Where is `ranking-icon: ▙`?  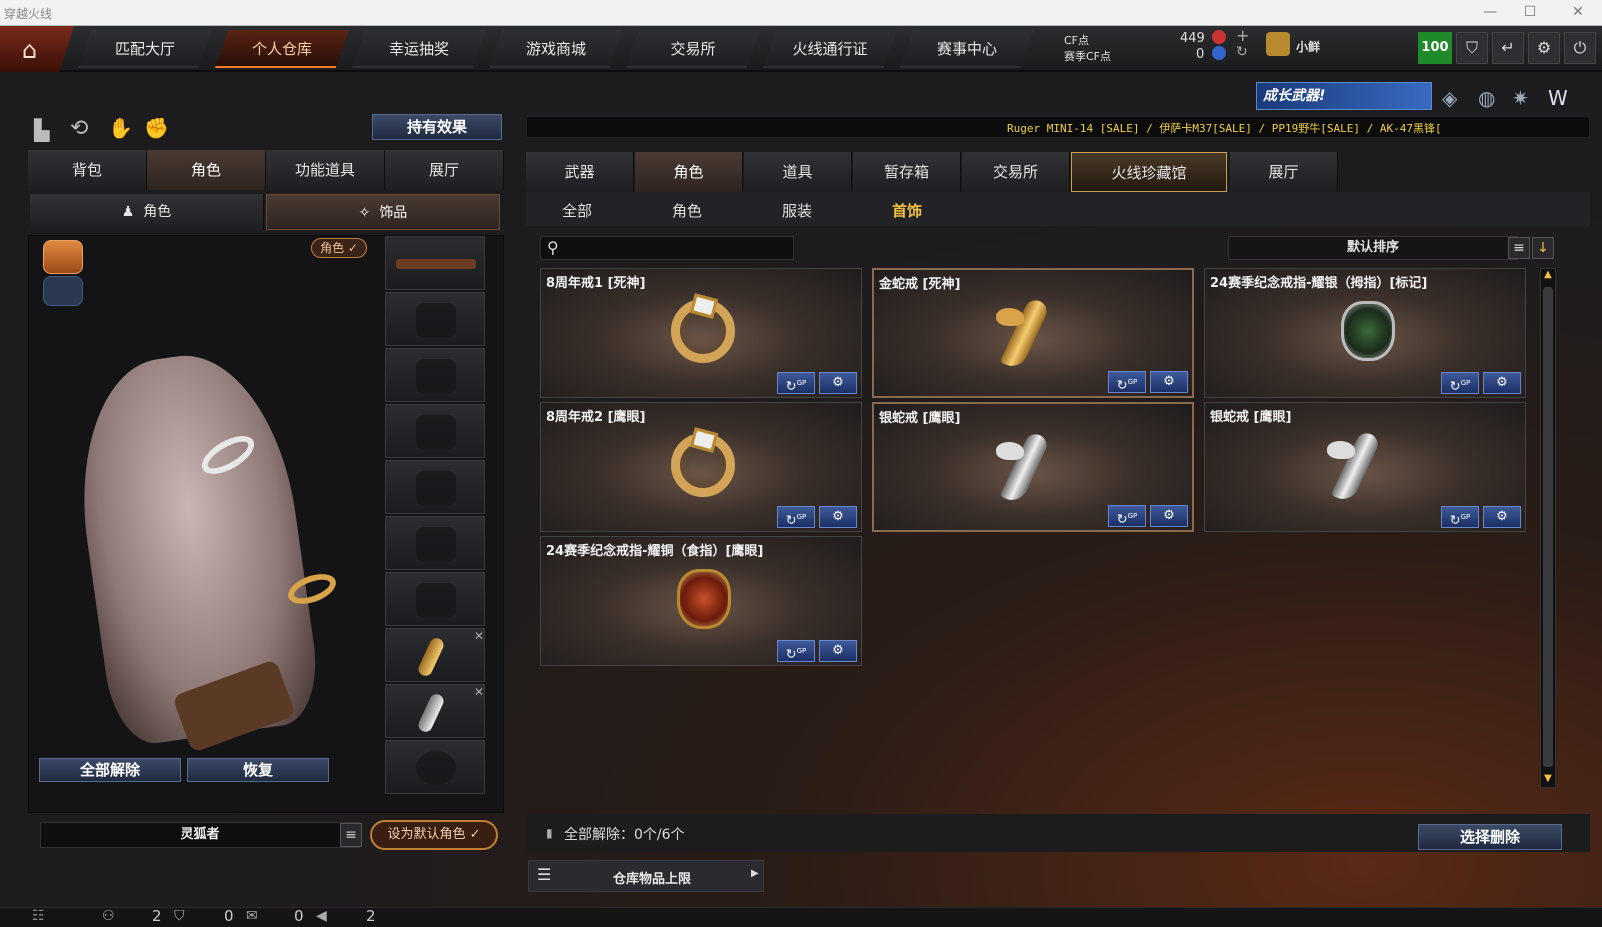
ranking-icon: ▙ is located at coordinates (41, 130).